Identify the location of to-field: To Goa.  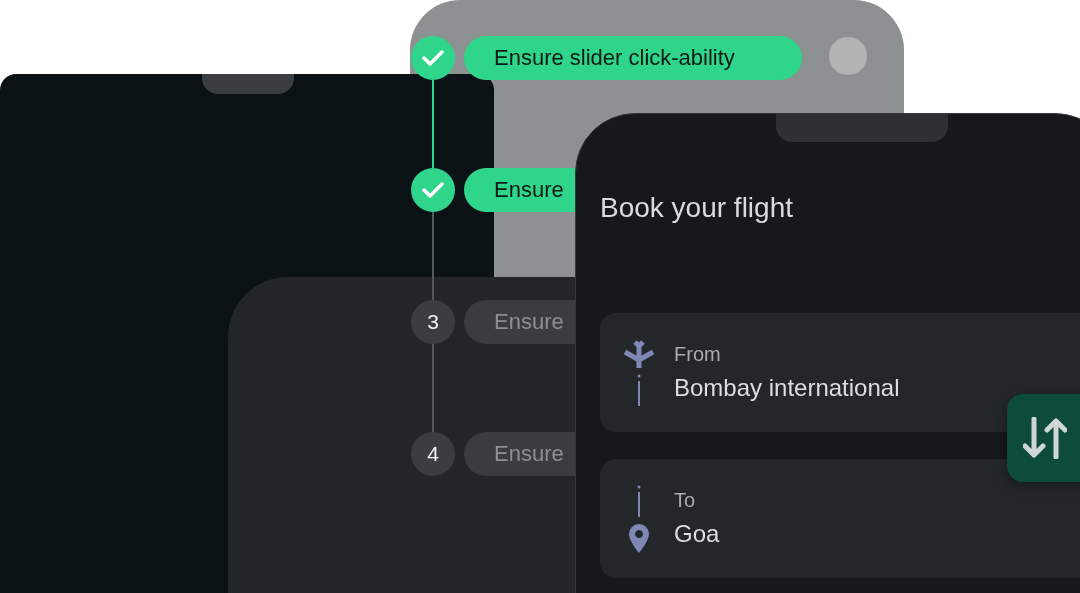
(840, 518).